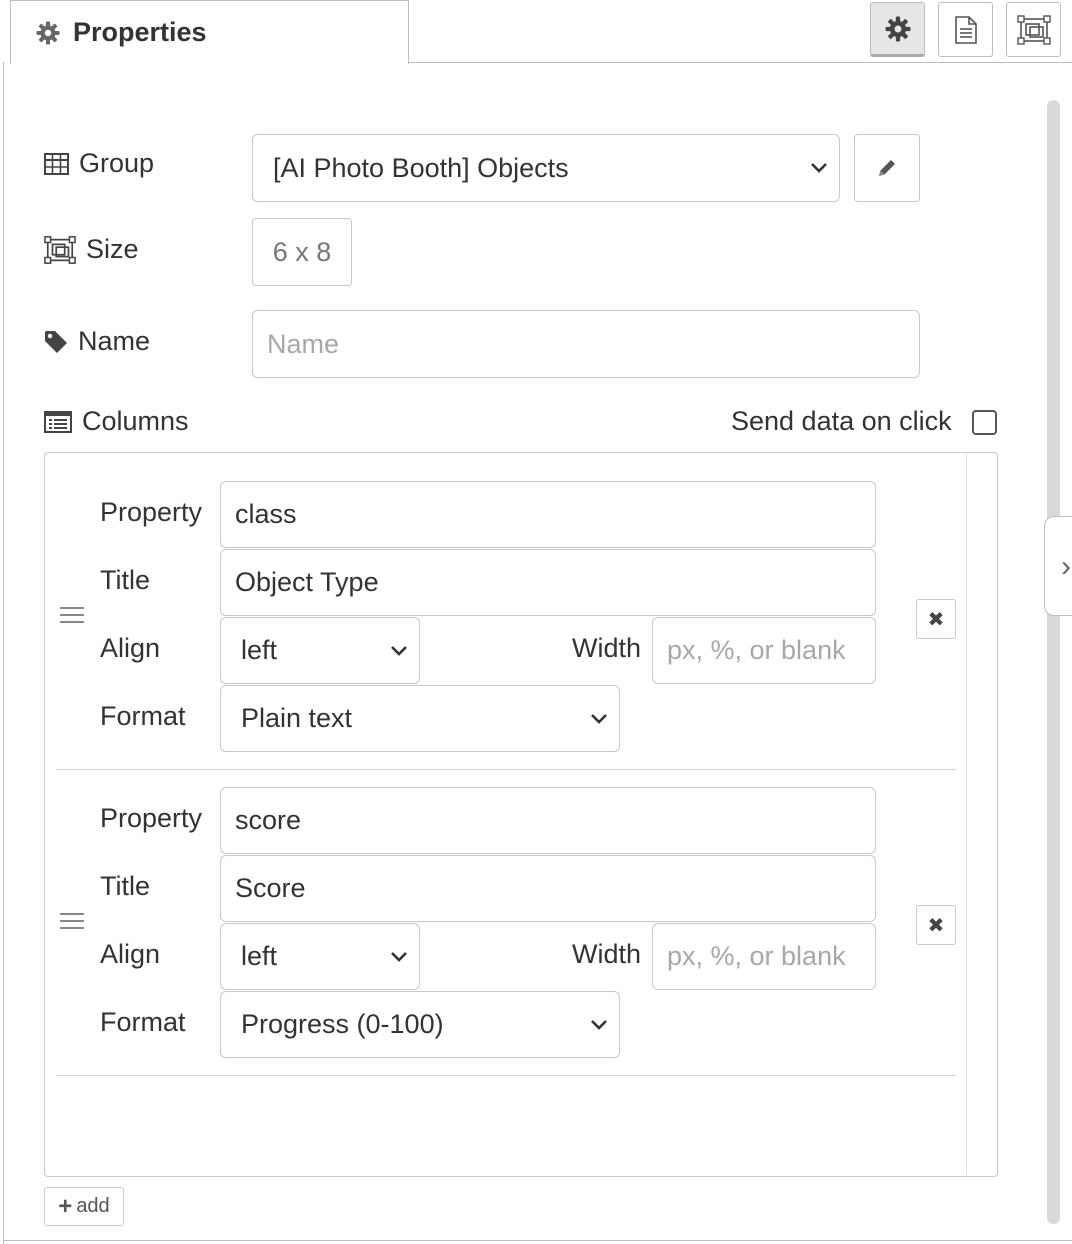  Describe the element at coordinates (548, 582) in the screenshot. I see `title-input: Object Type` at that location.